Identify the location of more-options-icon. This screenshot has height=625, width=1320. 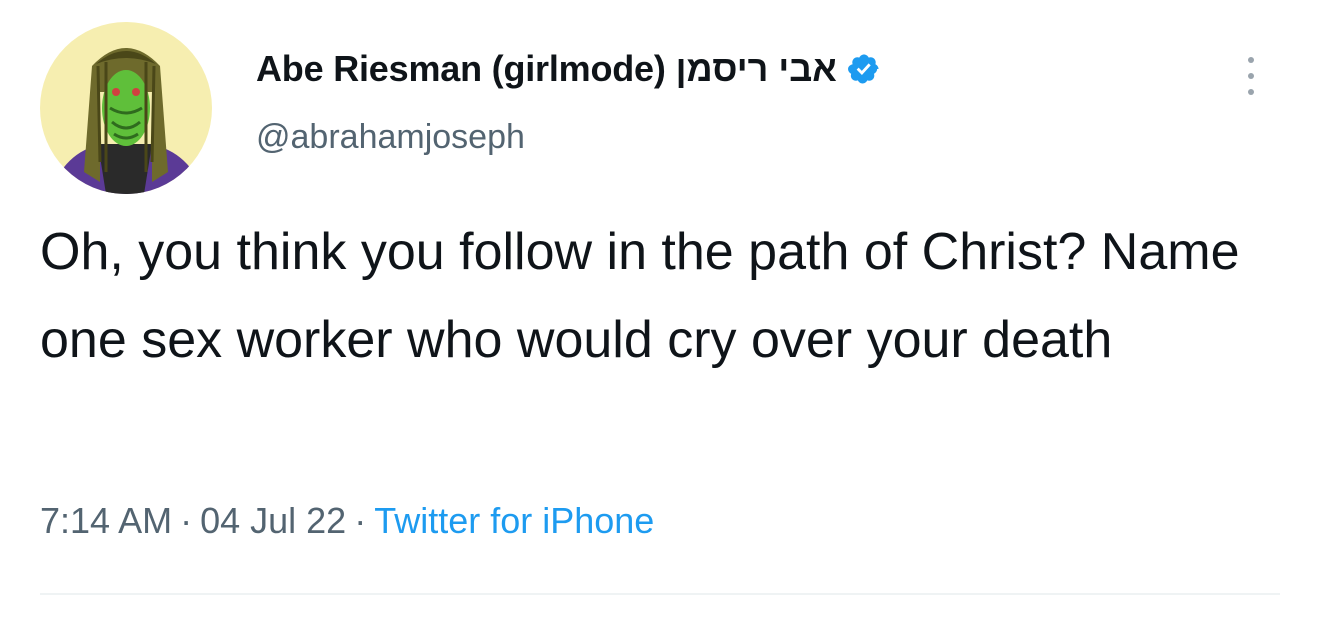
(1251, 76).